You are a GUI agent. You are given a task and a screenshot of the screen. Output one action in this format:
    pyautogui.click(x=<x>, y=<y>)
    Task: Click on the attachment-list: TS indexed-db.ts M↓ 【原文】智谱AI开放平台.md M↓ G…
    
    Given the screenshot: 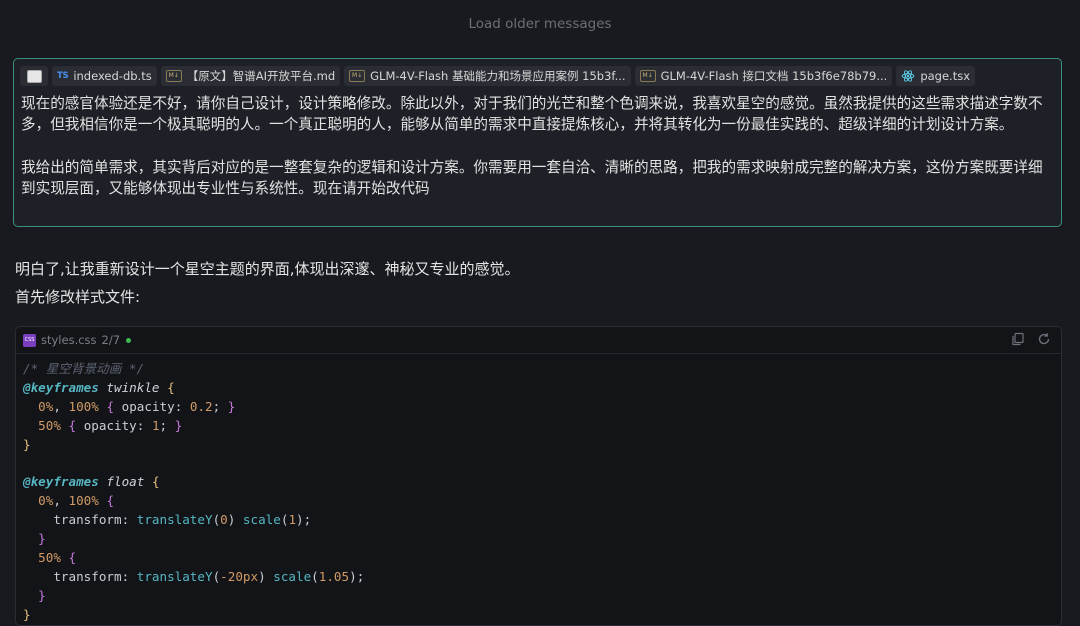 What is the action you would take?
    pyautogui.click(x=497, y=76)
    